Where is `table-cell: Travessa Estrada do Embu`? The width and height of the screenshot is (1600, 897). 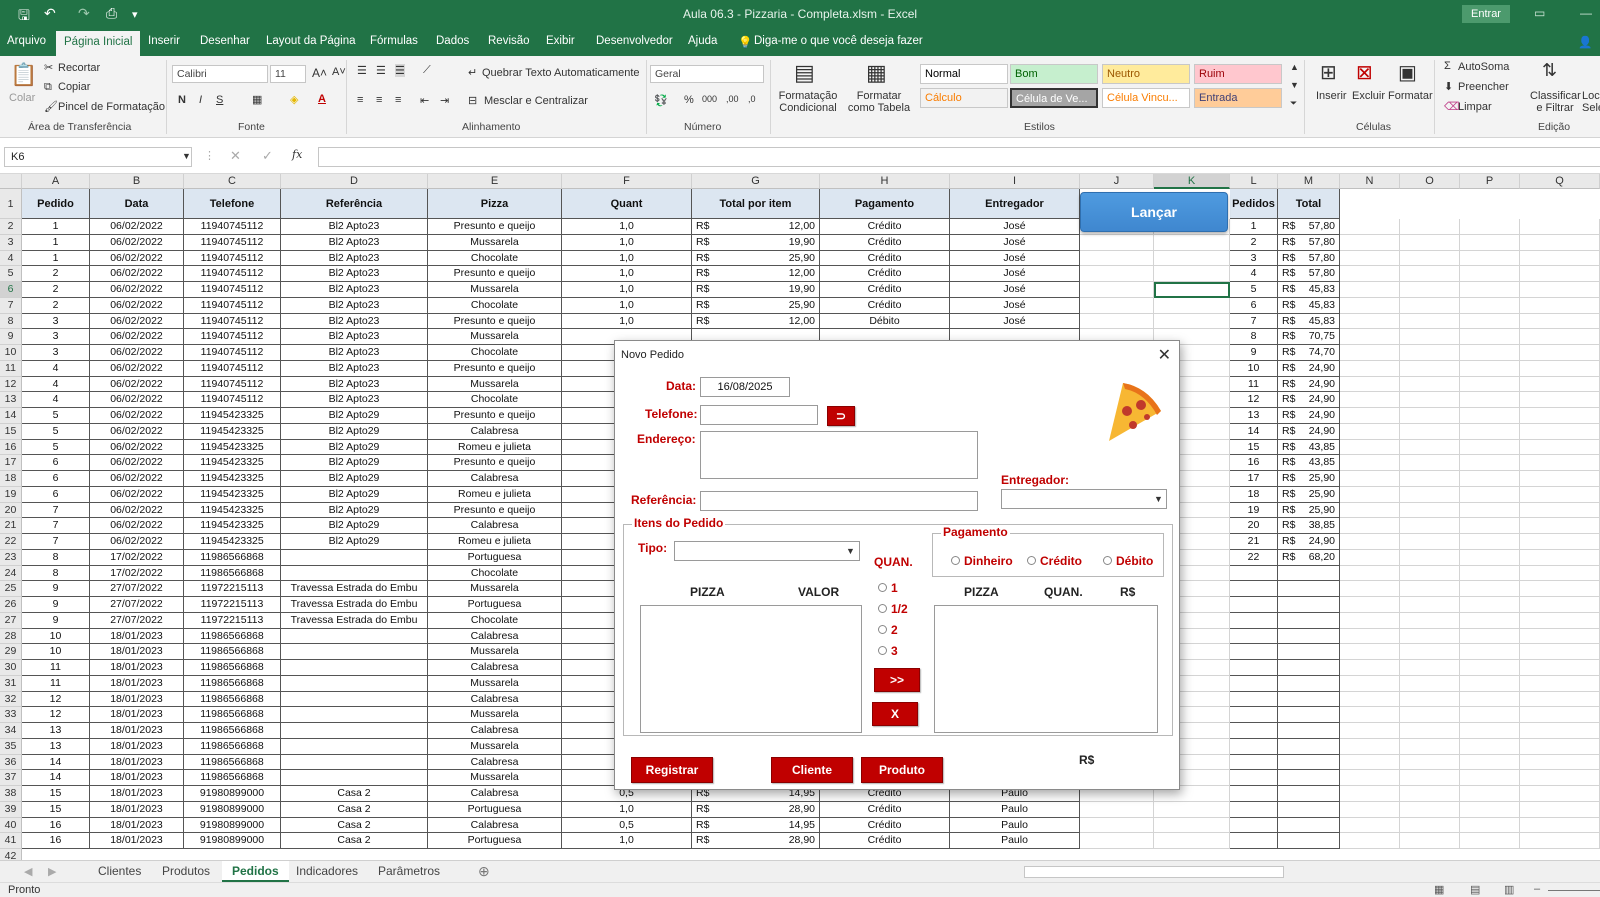
table-cell: Travessa Estrada do Embu is located at coordinates (354, 589).